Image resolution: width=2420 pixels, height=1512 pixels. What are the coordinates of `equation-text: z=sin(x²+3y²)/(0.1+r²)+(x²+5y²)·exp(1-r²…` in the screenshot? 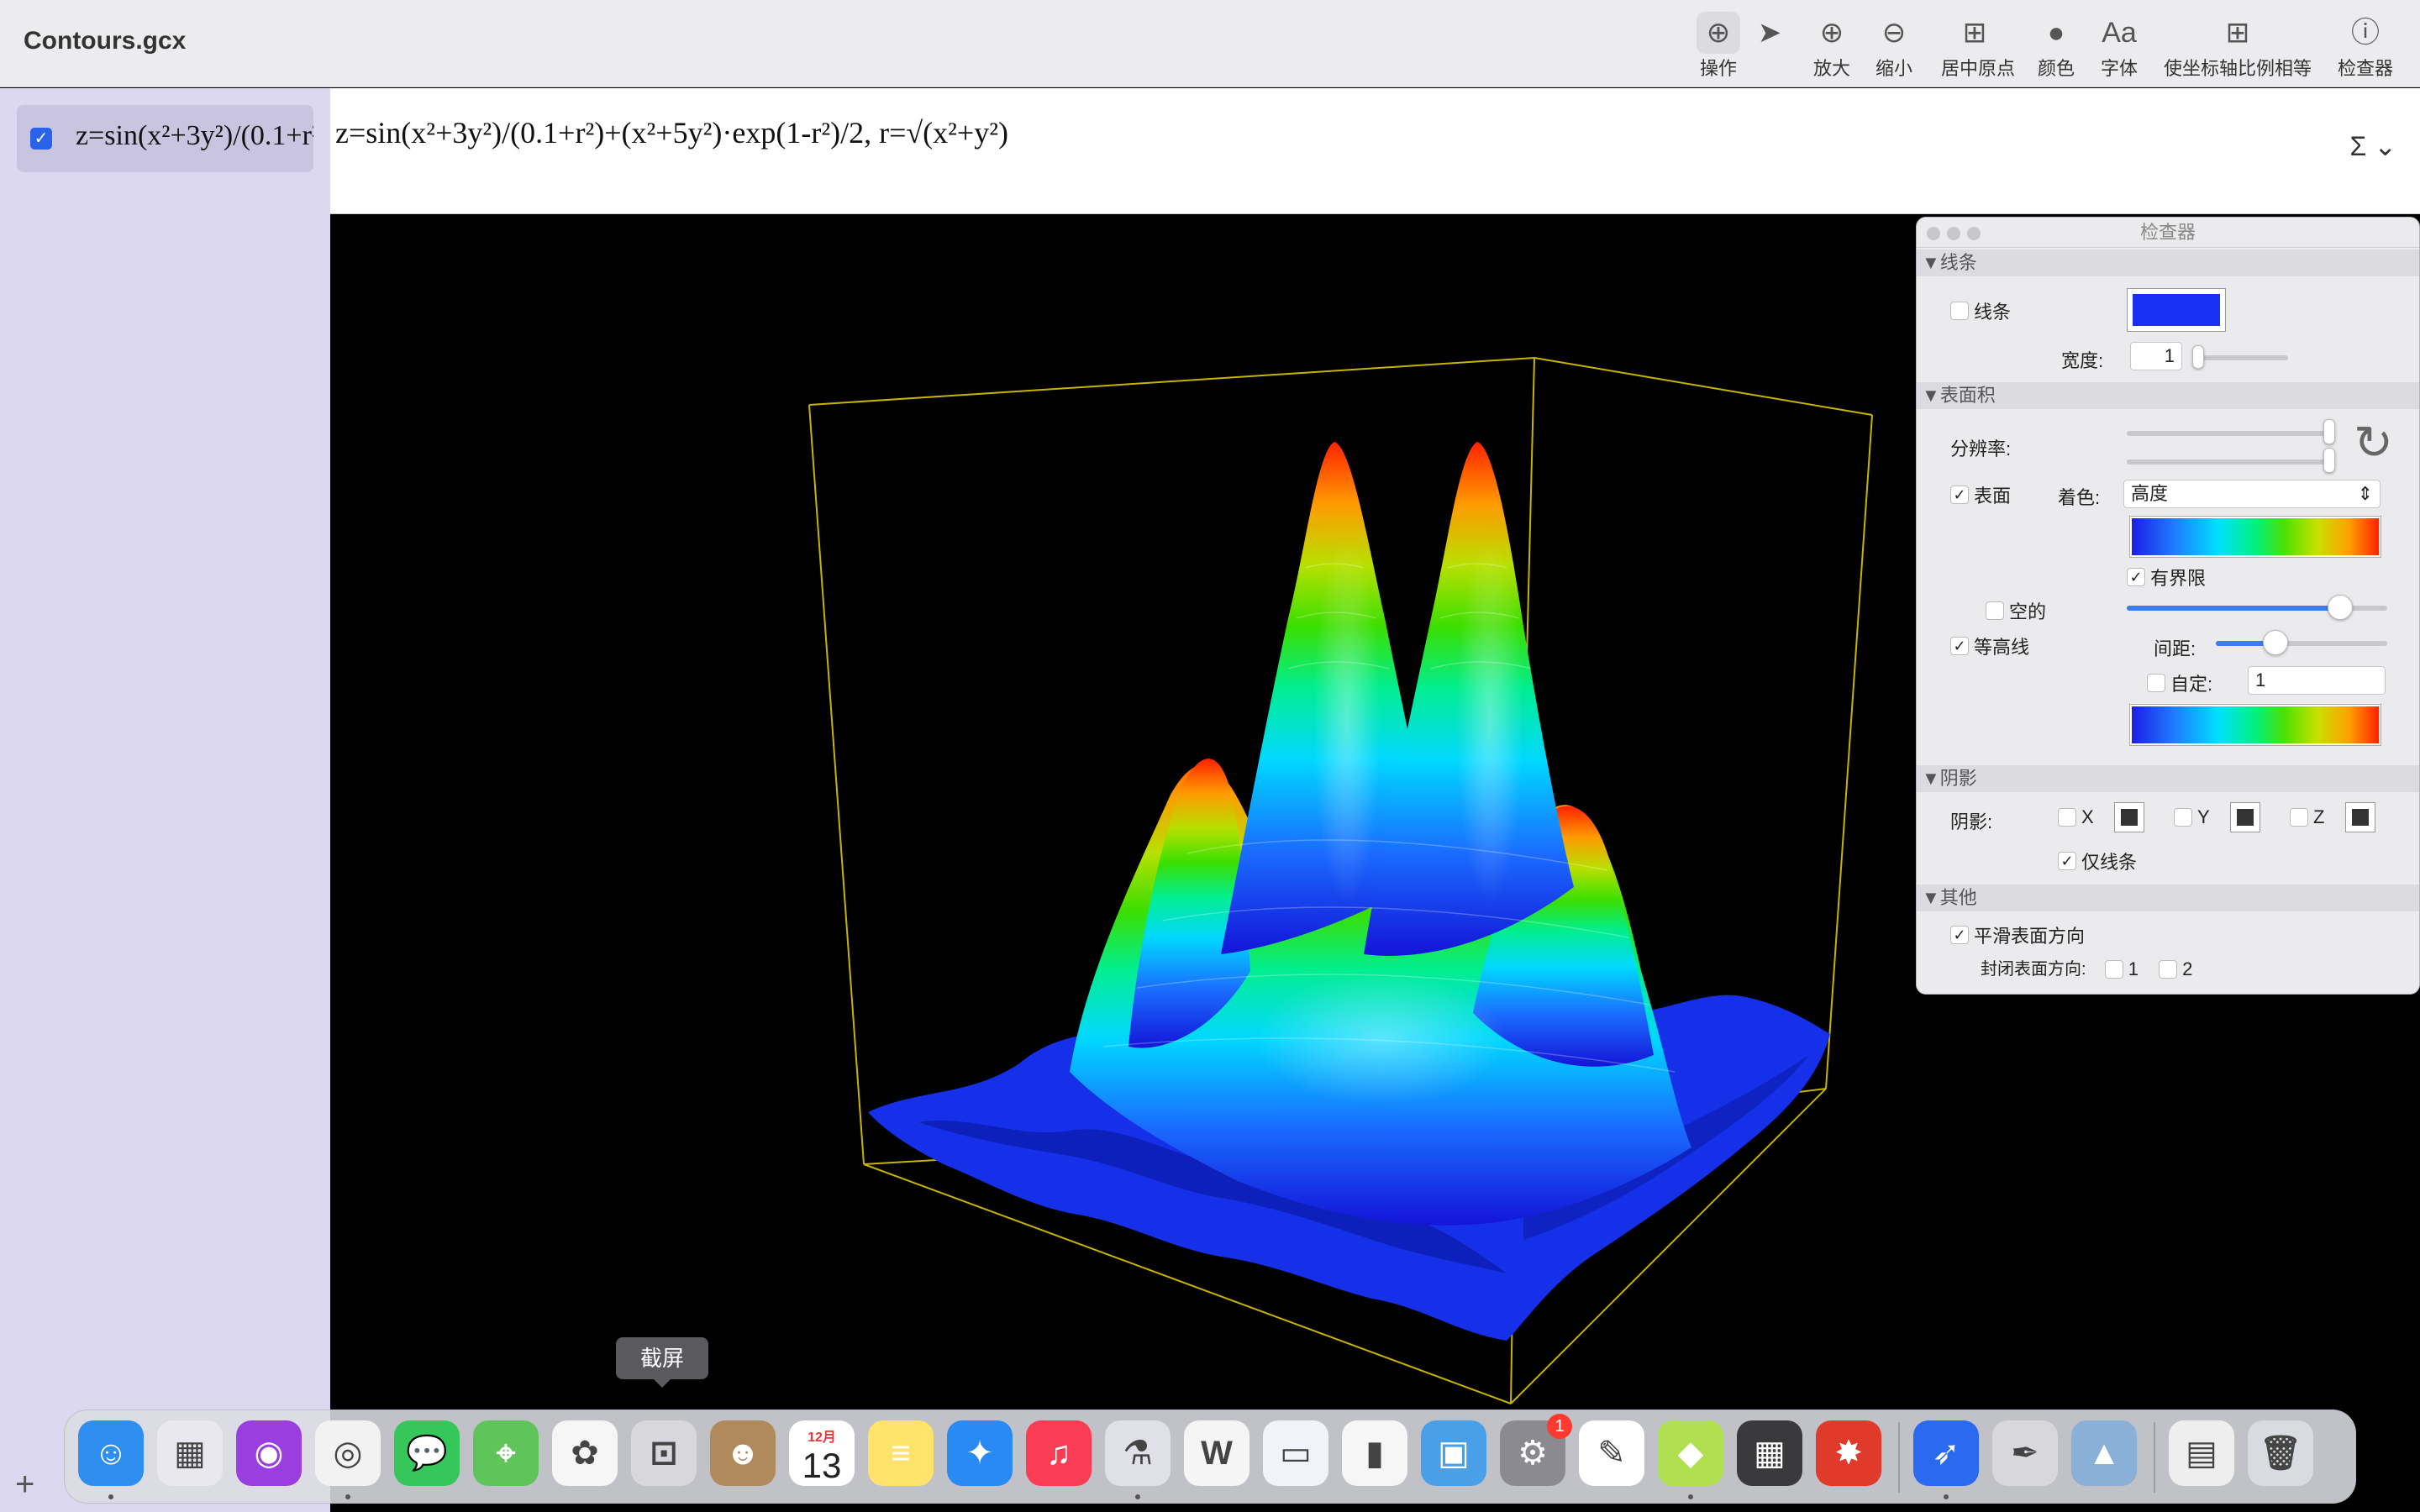 It's located at (672, 132).